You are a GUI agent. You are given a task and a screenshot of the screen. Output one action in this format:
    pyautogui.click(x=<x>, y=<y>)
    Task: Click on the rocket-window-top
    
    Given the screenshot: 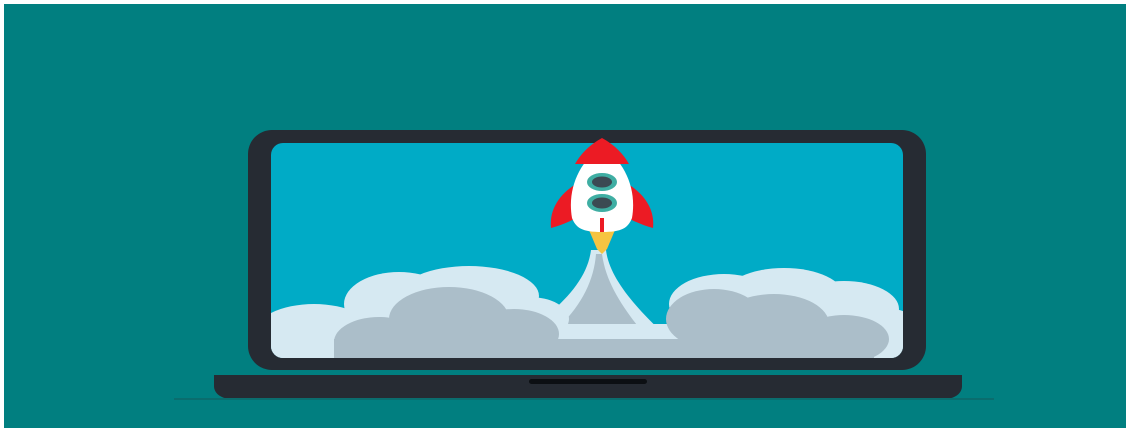 What is the action you would take?
    pyautogui.click(x=602, y=182)
    